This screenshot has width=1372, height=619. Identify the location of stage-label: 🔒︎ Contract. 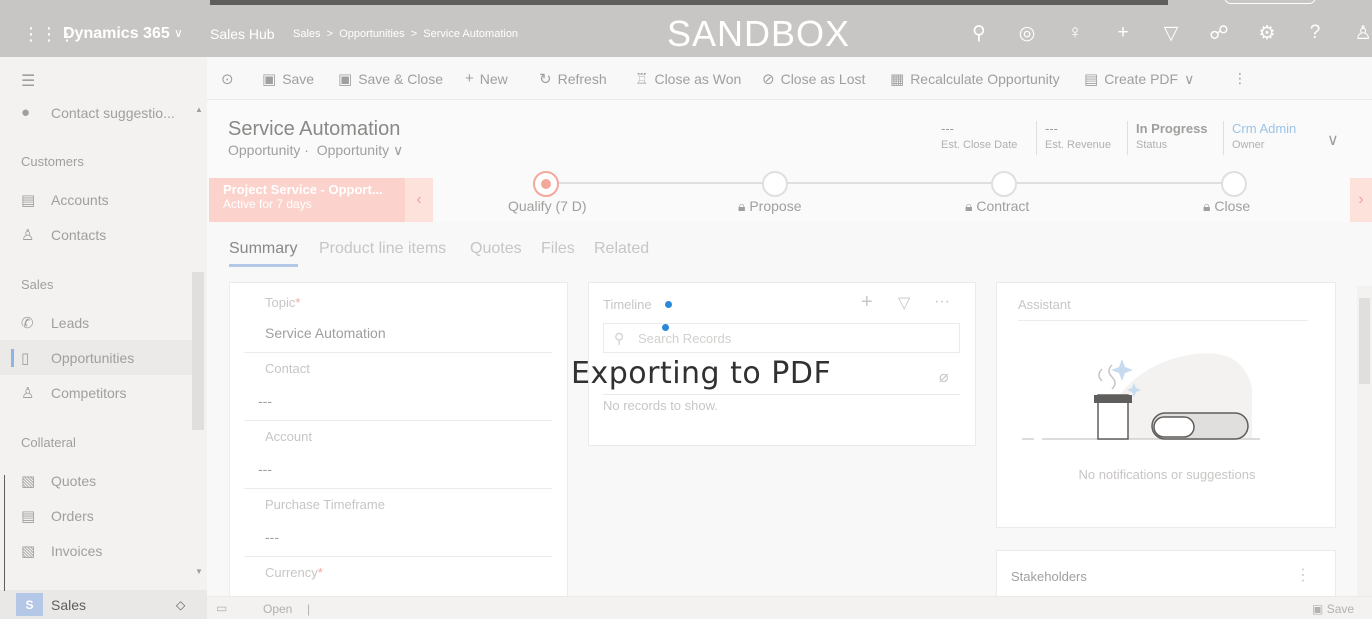
(997, 206).